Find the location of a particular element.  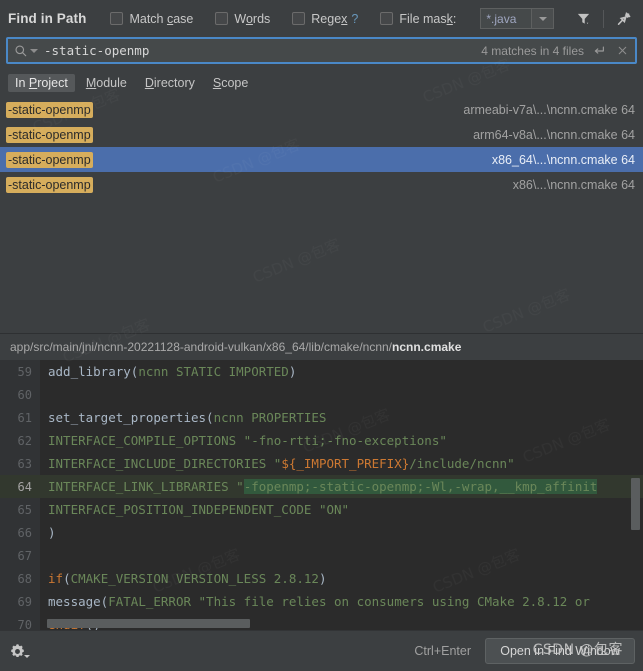

table-row: -static-openmp x86\...\ncnn.cmake 64 is located at coordinates (321, 184).